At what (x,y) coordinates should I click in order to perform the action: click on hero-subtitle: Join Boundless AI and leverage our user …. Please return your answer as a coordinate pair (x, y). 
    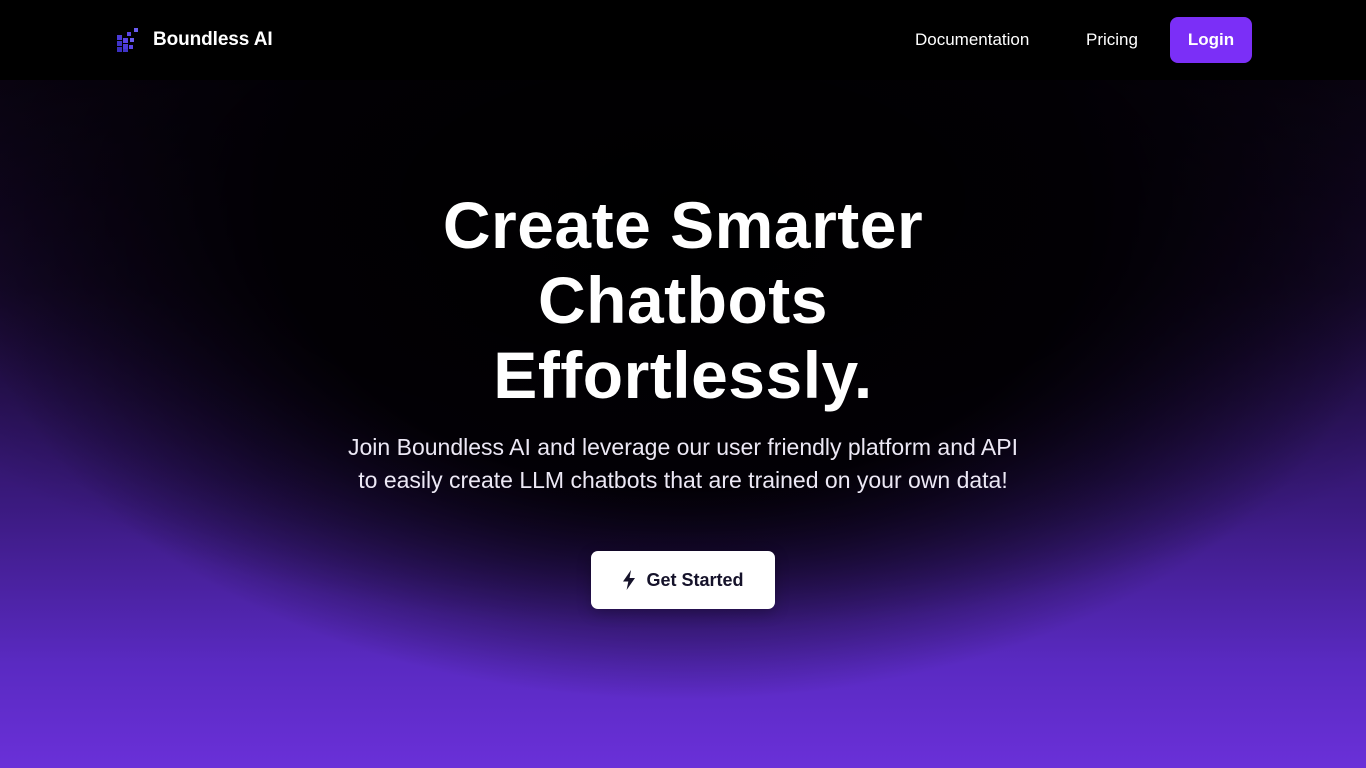
    Looking at the image, I should click on (683, 463).